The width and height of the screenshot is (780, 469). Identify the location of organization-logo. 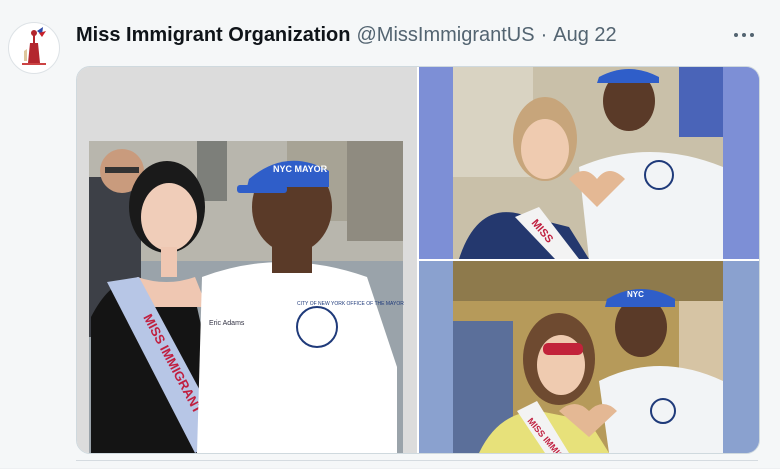
(34, 48).